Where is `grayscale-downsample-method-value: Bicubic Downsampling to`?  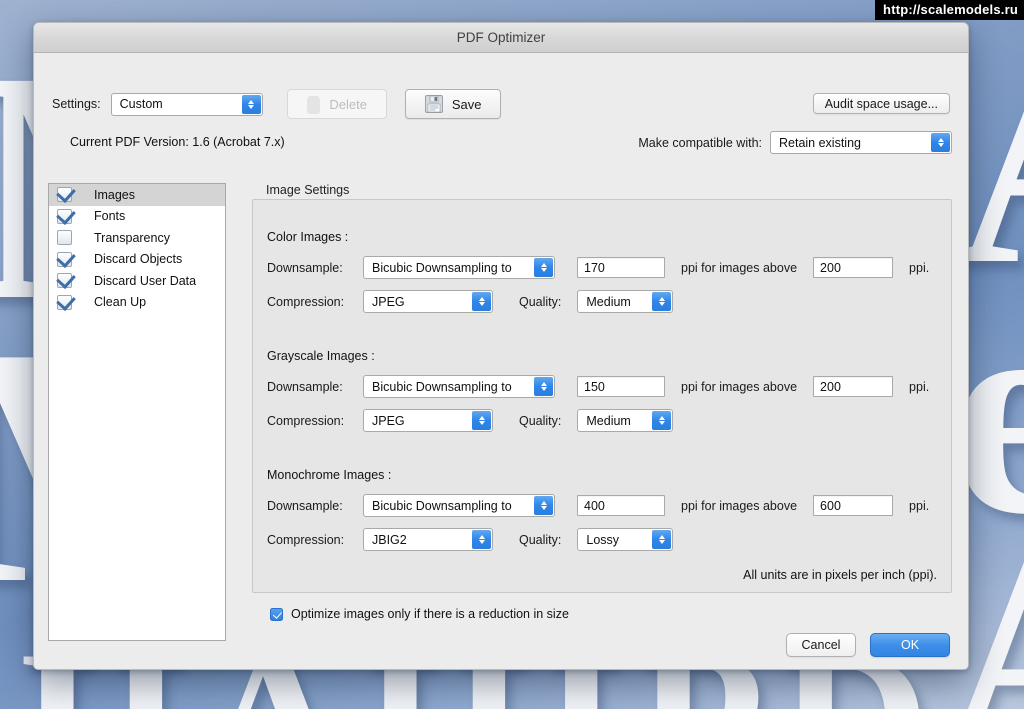 grayscale-downsample-method-value: Bicubic Downsampling to is located at coordinates (442, 386).